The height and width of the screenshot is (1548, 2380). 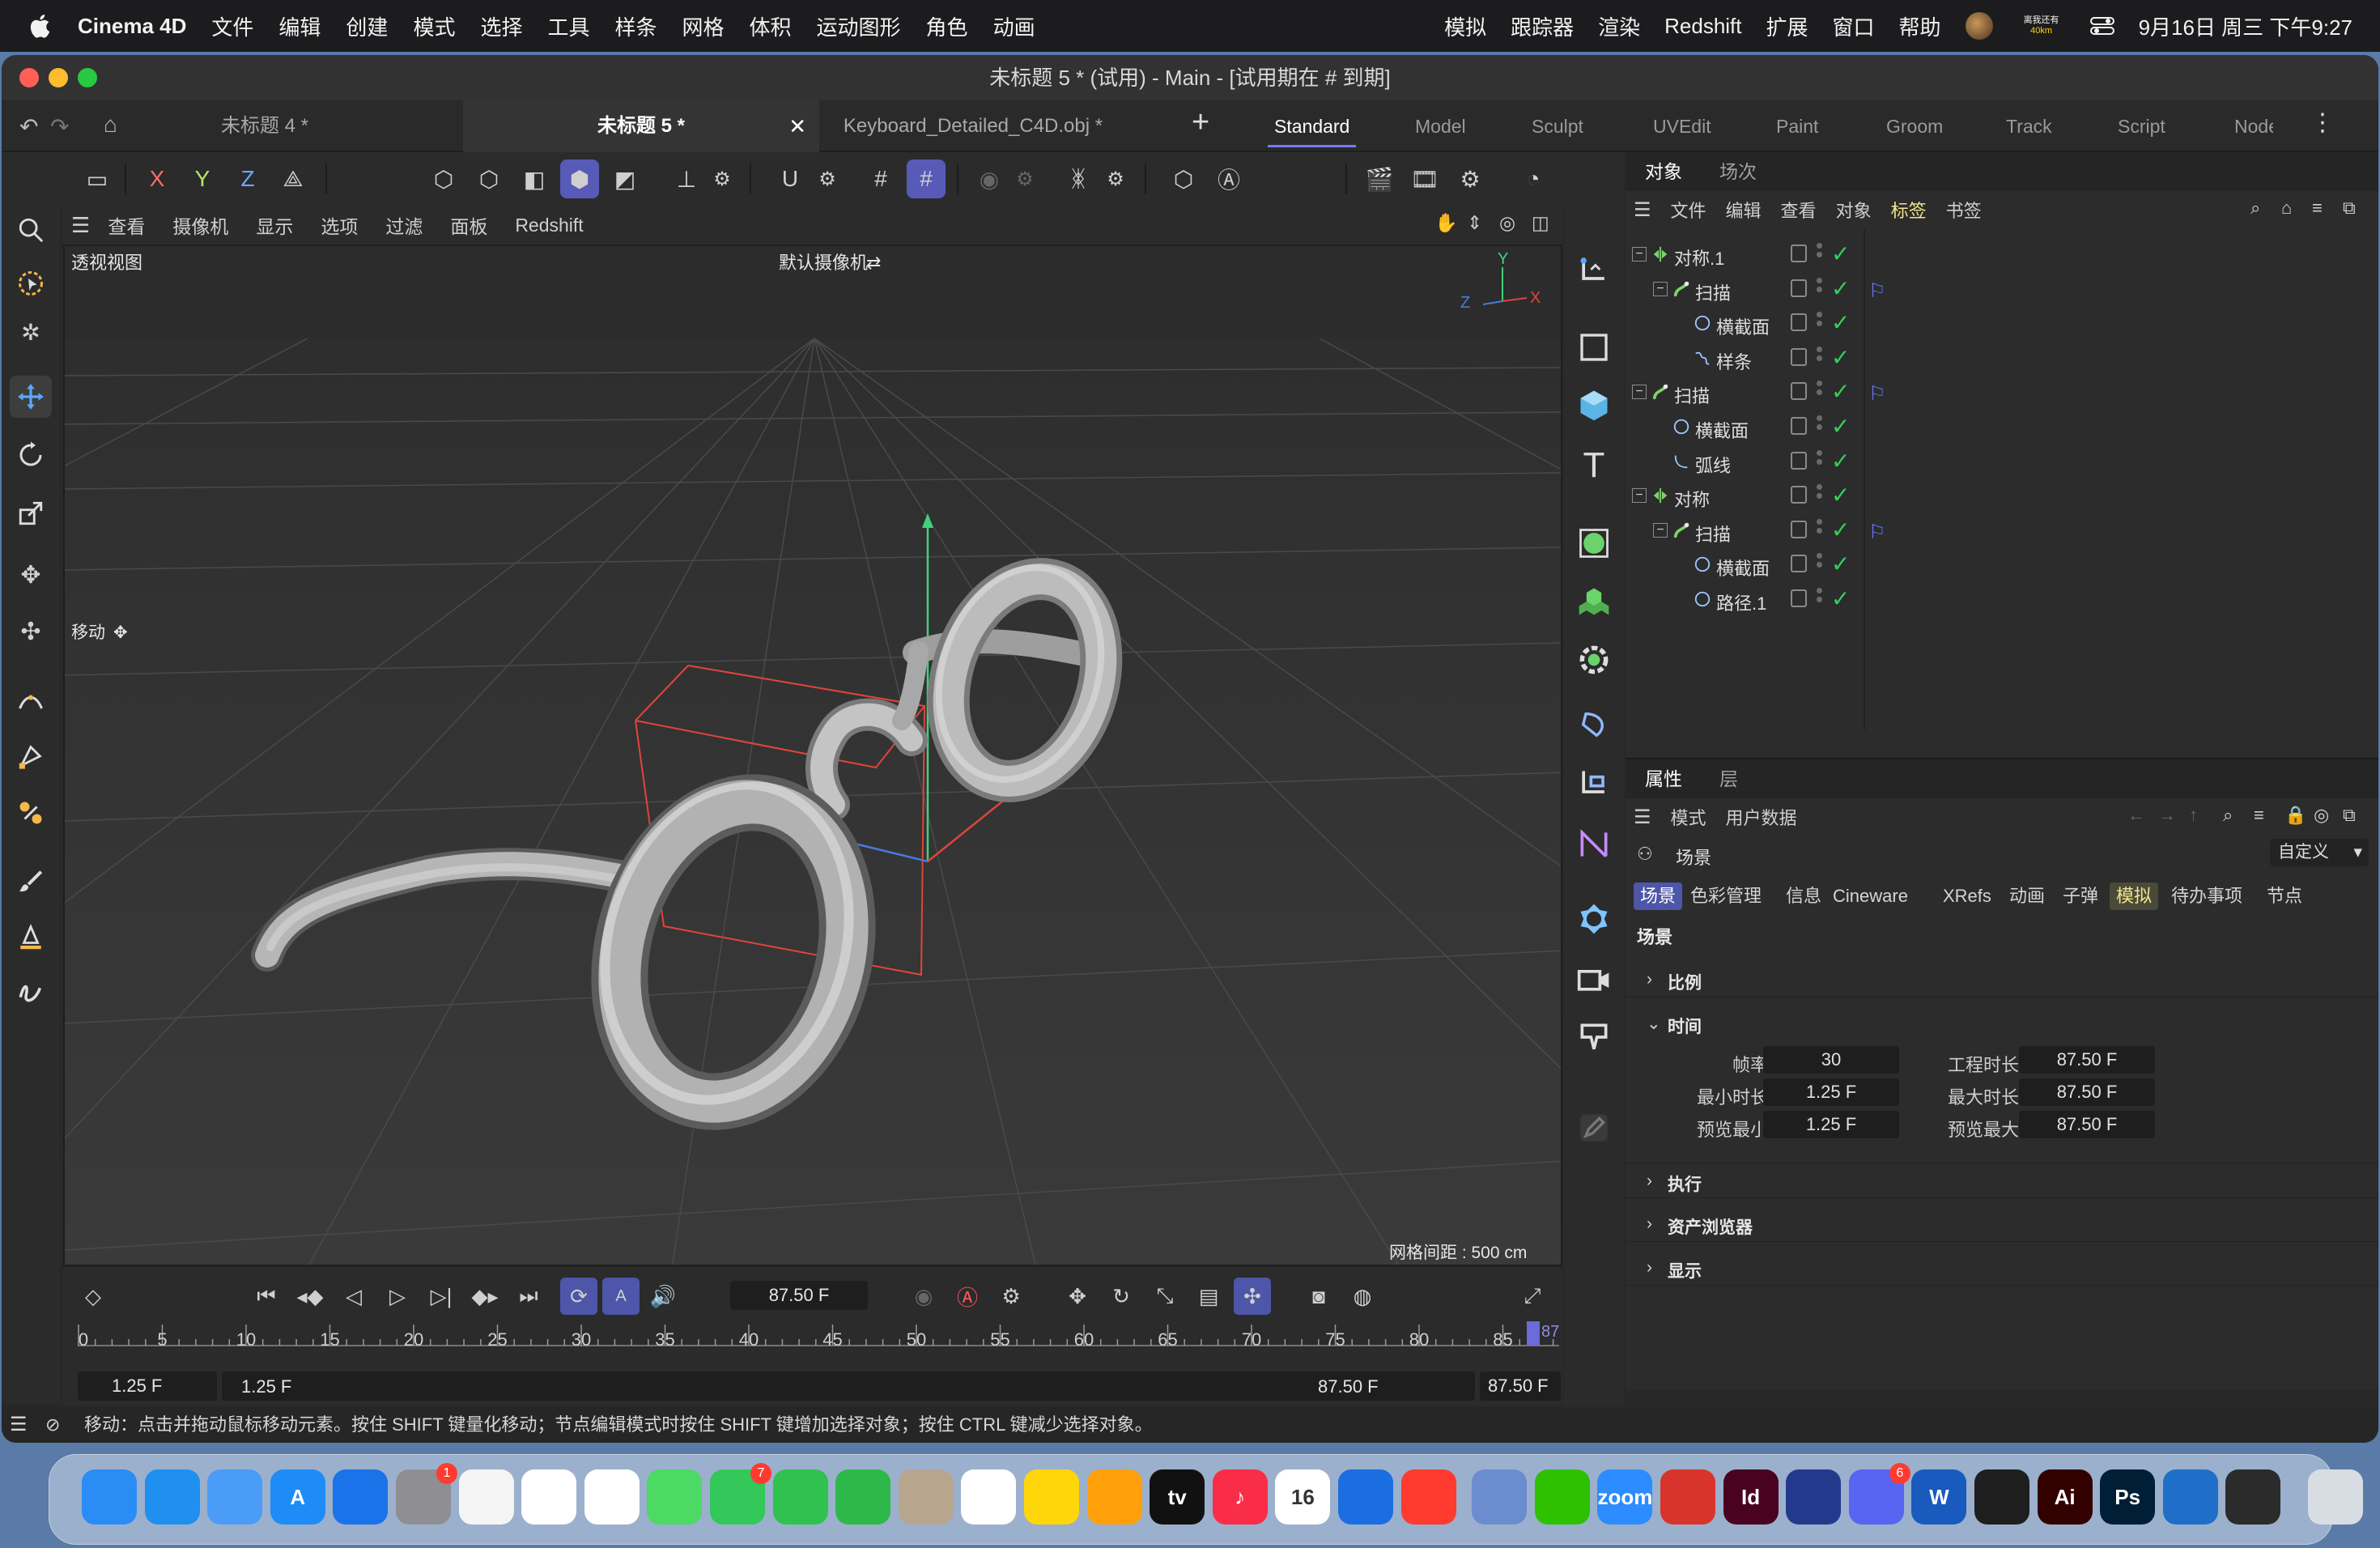 I want to click on render-region-icon: 🎬, so click(x=1380, y=178).